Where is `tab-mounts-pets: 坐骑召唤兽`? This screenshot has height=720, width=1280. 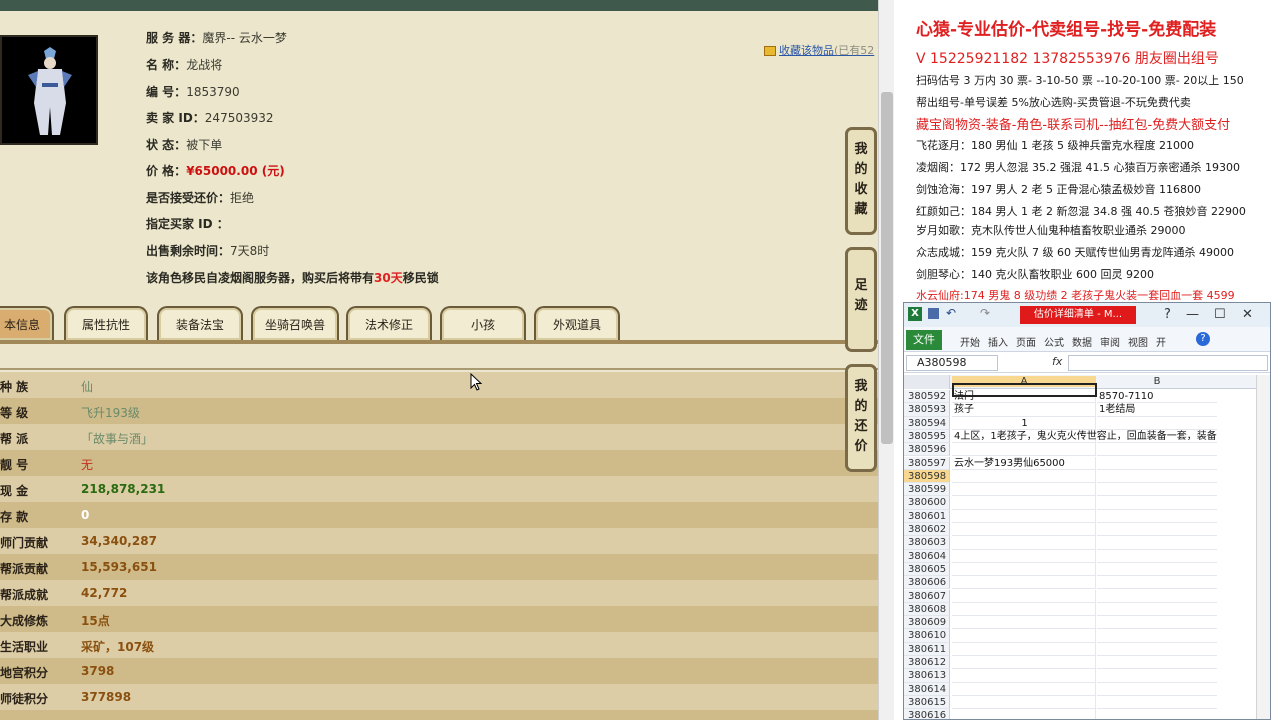
tab-mounts-pets: 坐骑召唤兽 is located at coordinates (295, 323).